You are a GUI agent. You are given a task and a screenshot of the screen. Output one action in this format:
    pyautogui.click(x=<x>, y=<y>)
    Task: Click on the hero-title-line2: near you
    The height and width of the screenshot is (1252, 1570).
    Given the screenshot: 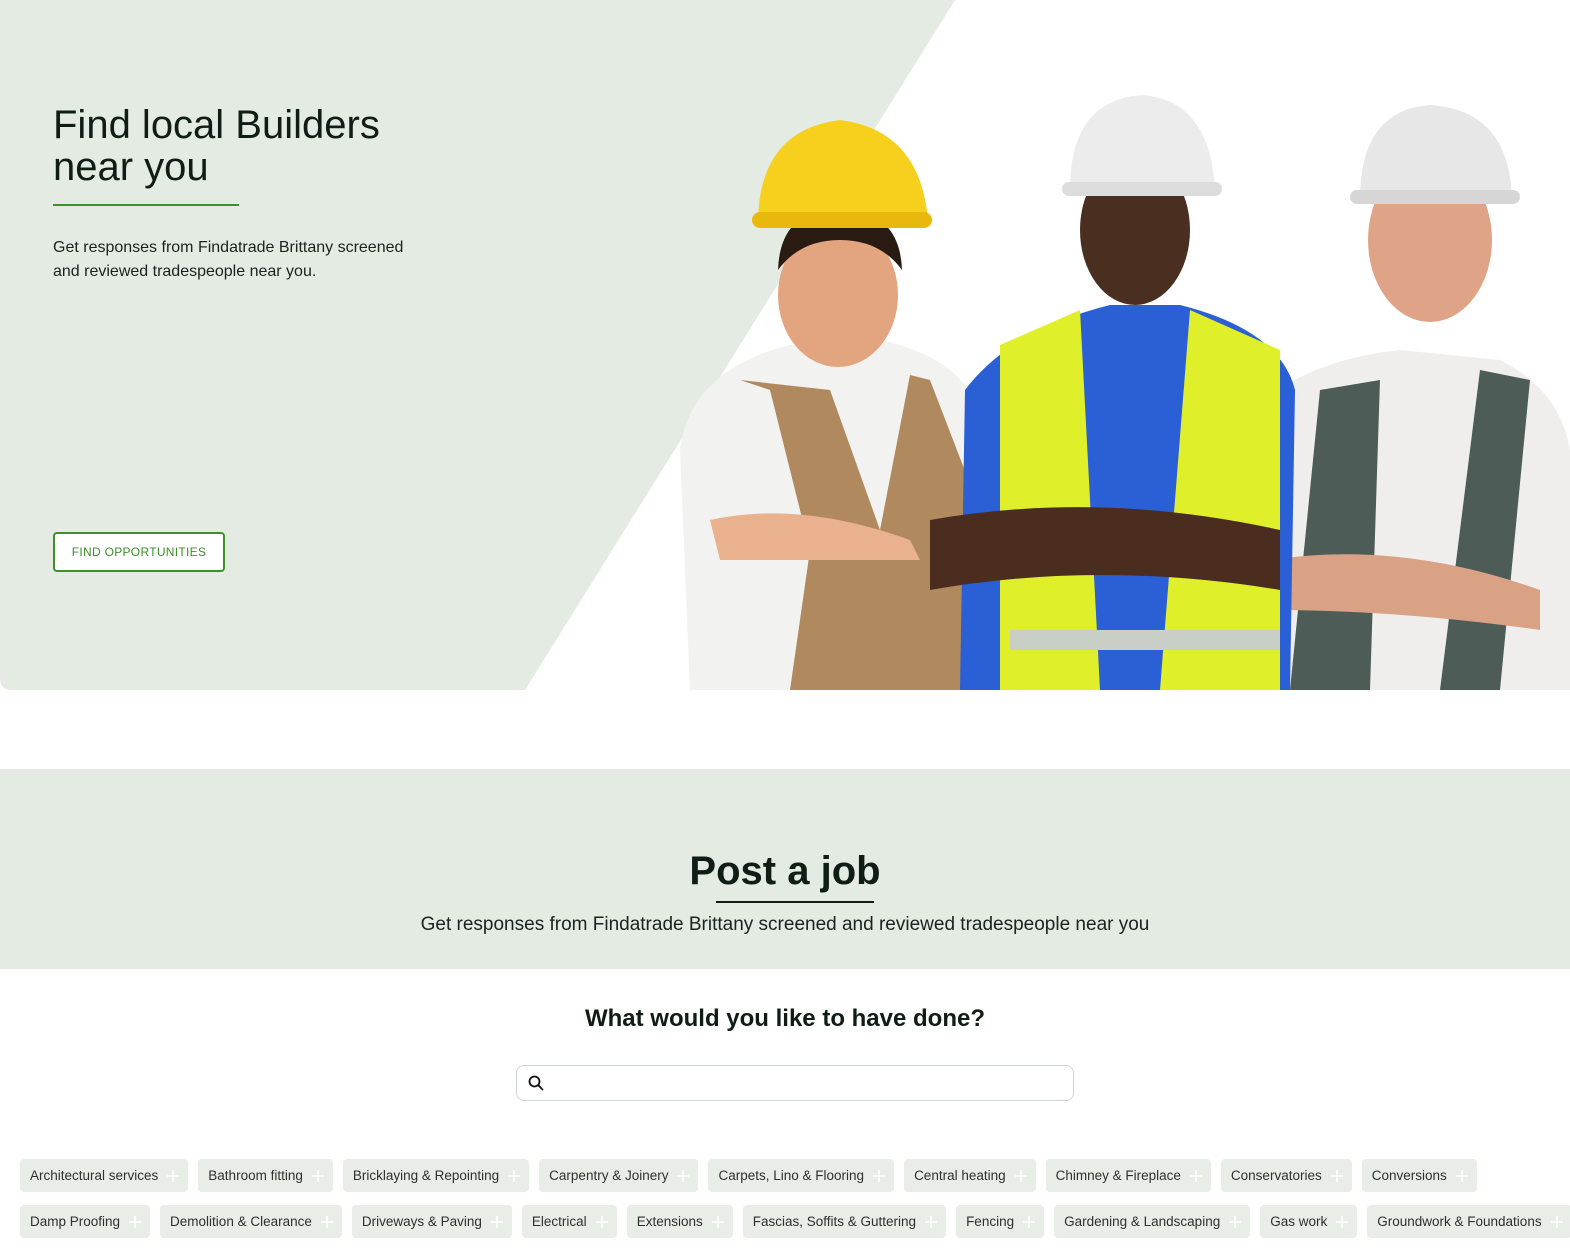 What is the action you would take?
    pyautogui.click(x=131, y=167)
    